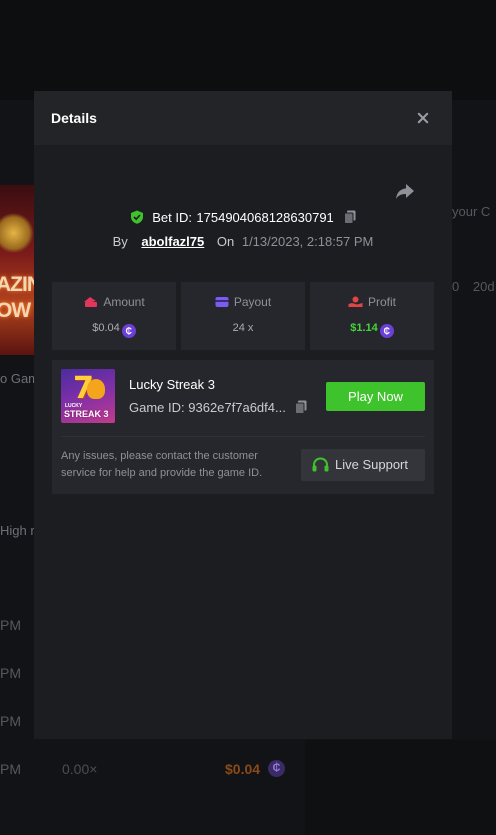  What do you see at coordinates (471, 211) in the screenshot?
I see `background-label: your C` at bounding box center [471, 211].